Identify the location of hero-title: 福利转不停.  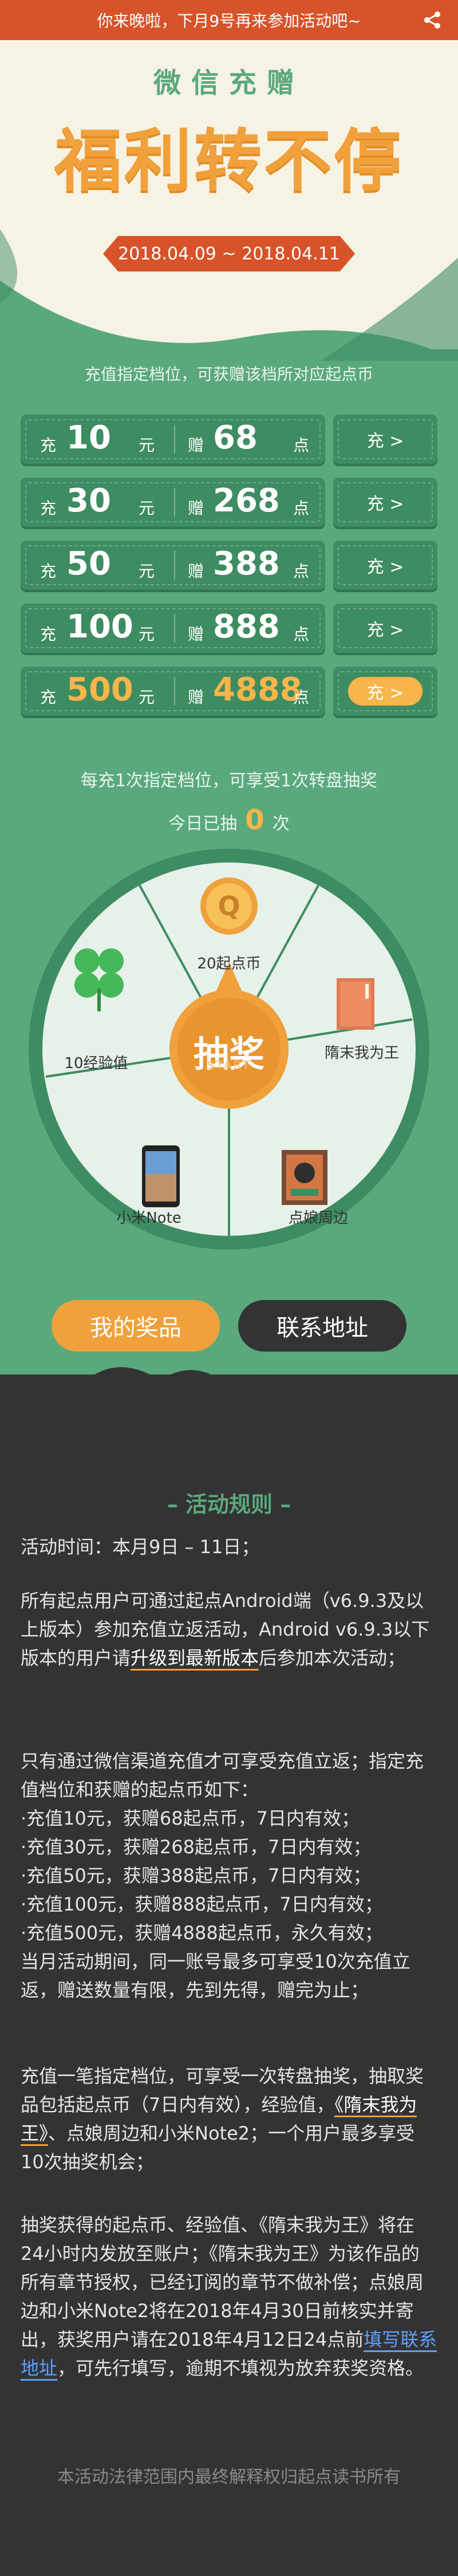
(229, 160).